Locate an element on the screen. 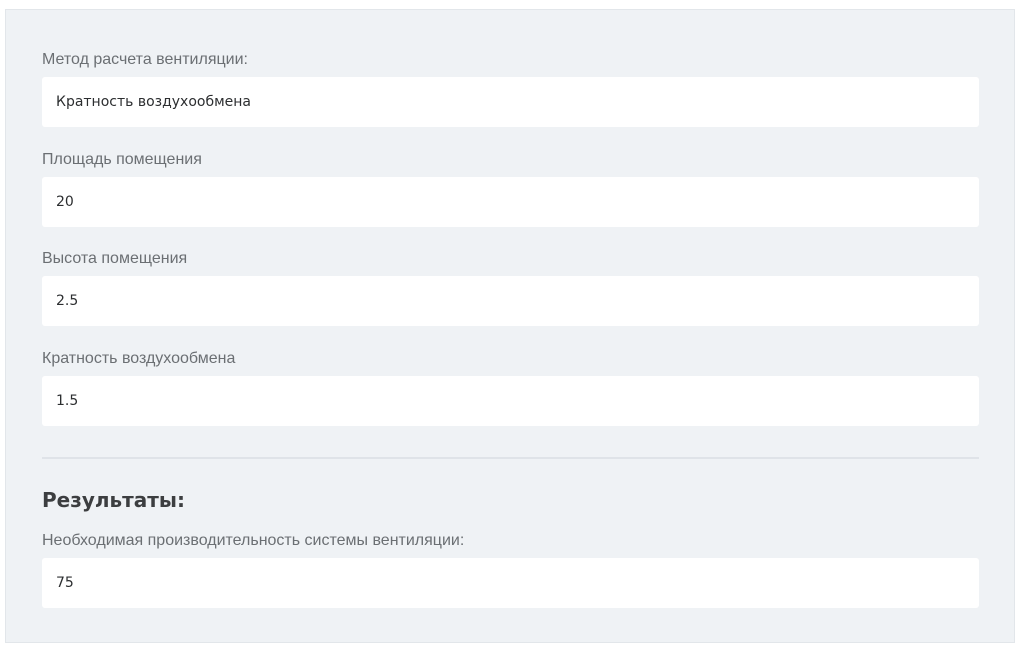  height-label: Высота помещения is located at coordinates (115, 258).